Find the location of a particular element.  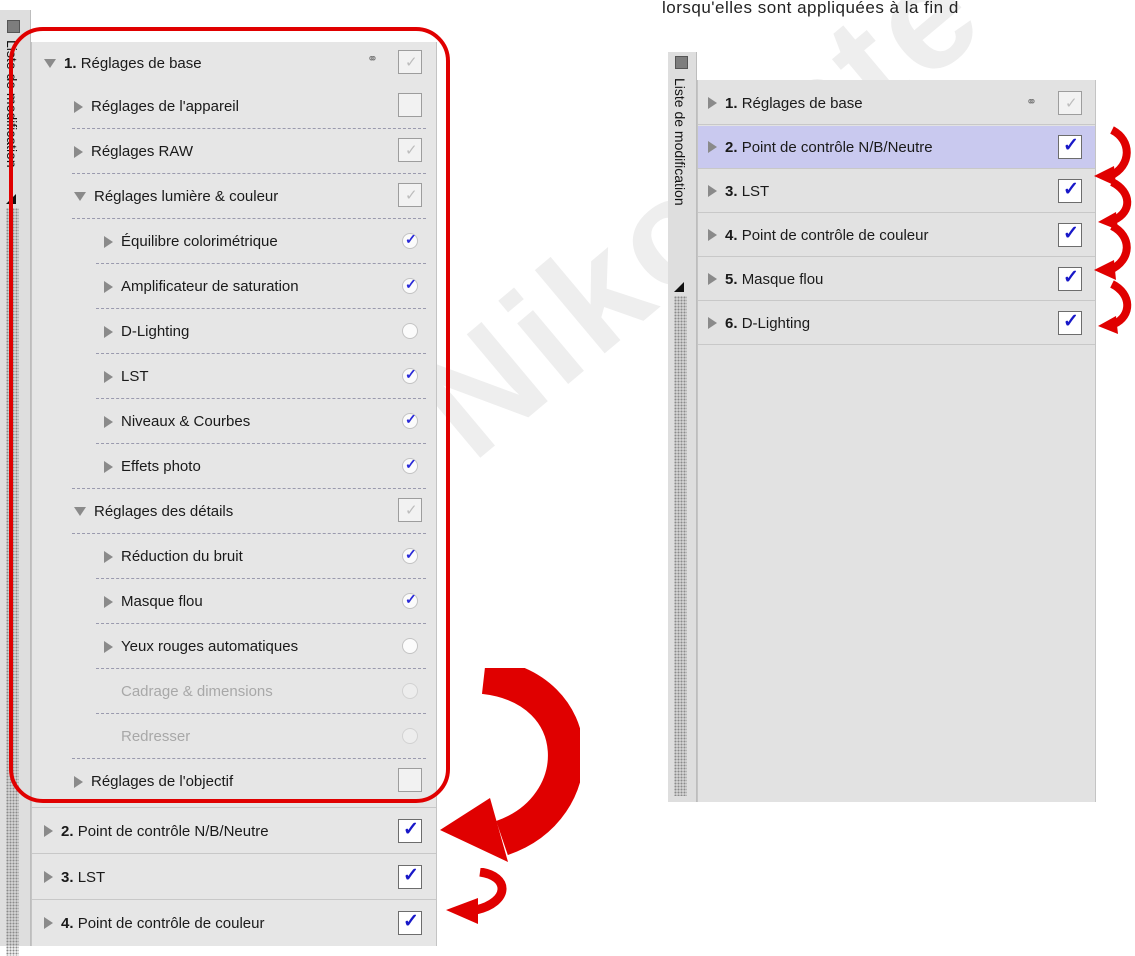

step-number: 1. is located at coordinates (731, 103).